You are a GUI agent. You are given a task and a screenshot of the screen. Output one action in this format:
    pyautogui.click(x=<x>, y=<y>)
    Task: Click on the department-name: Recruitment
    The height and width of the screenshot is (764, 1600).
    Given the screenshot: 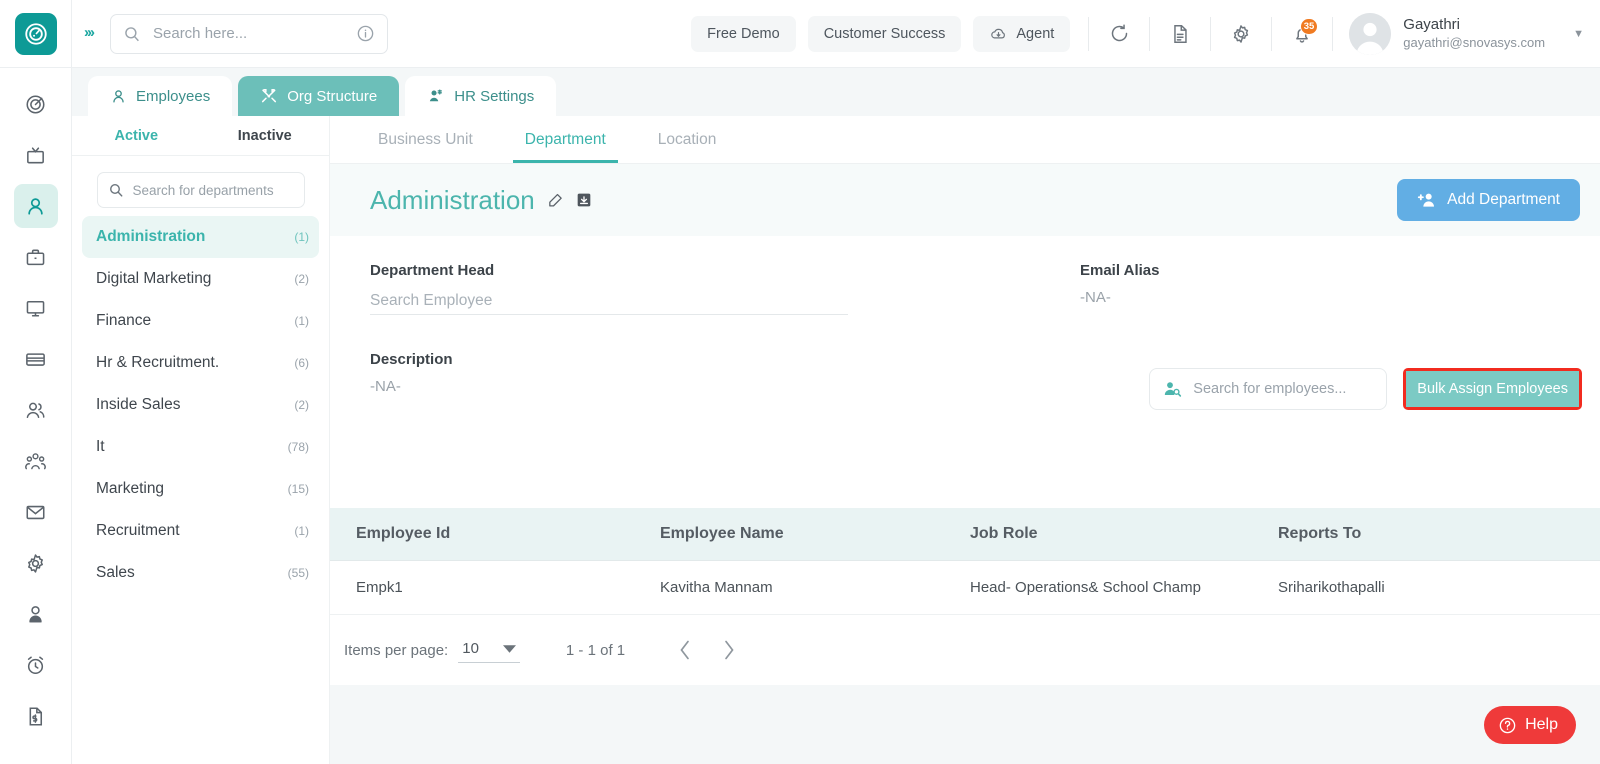 What is the action you would take?
    pyautogui.click(x=138, y=530)
    